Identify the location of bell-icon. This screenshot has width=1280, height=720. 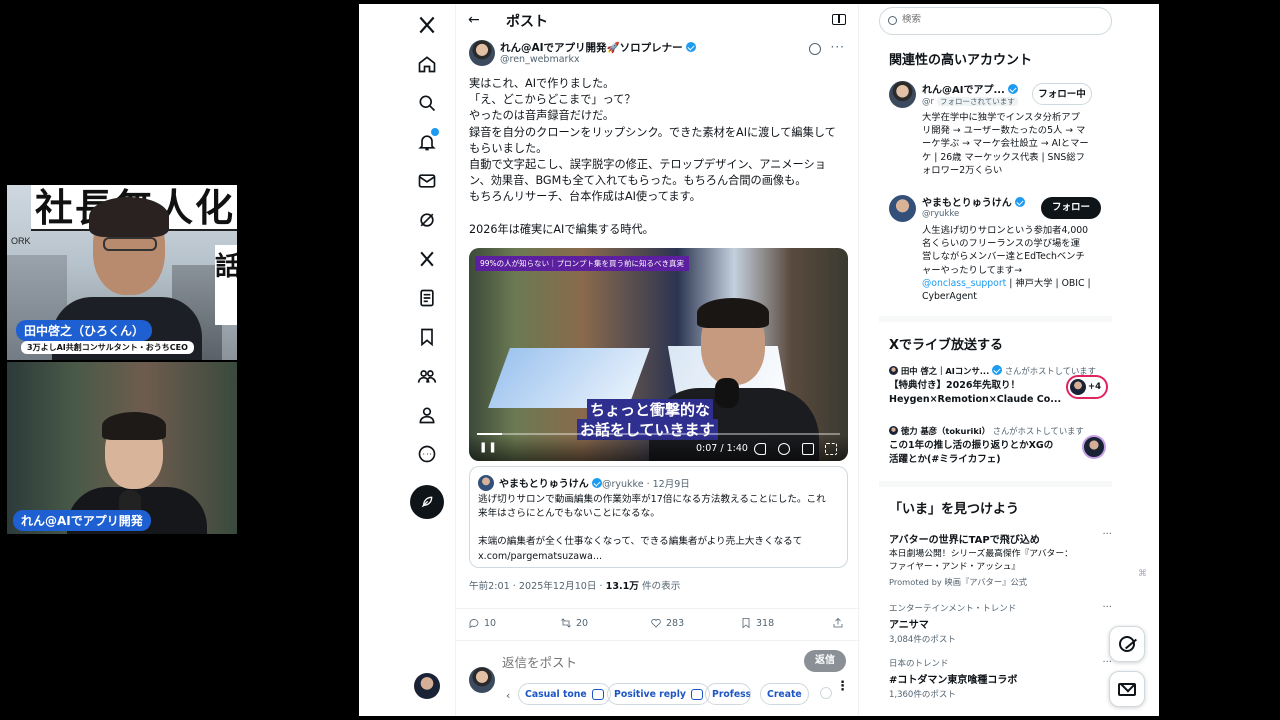
(427, 141).